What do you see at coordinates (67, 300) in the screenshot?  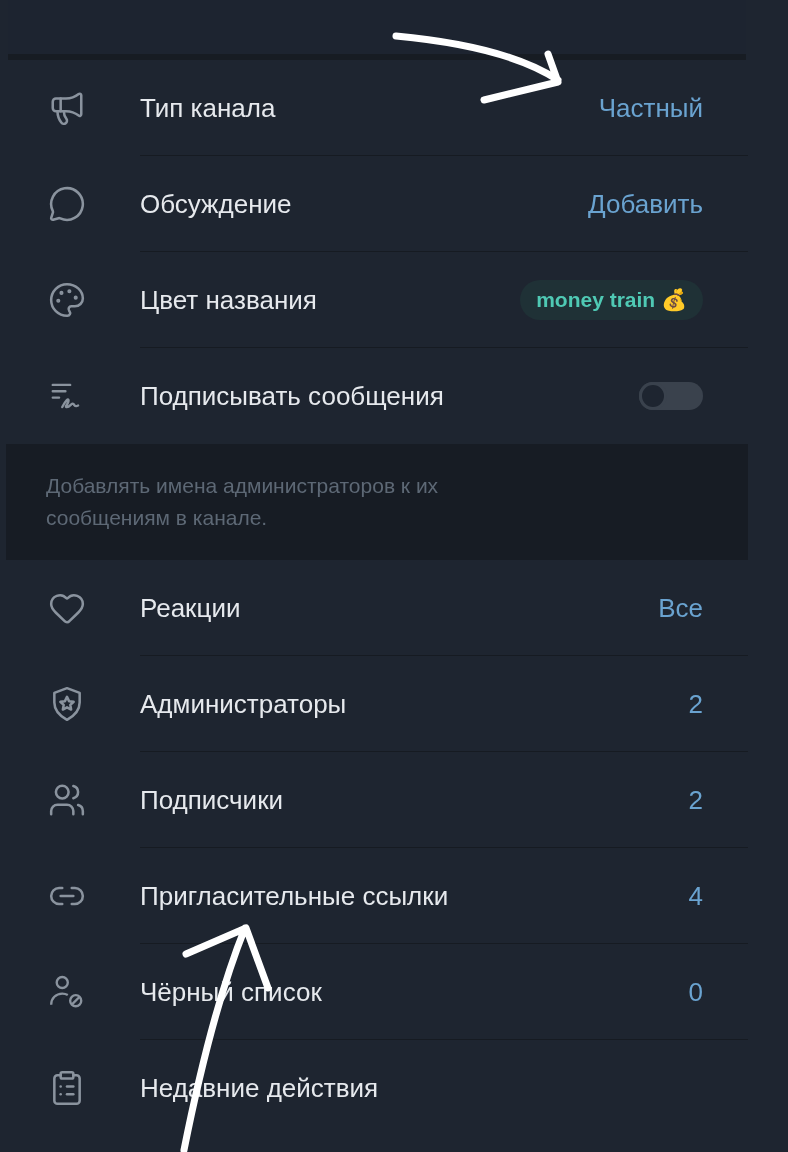 I see `palette-icon` at bounding box center [67, 300].